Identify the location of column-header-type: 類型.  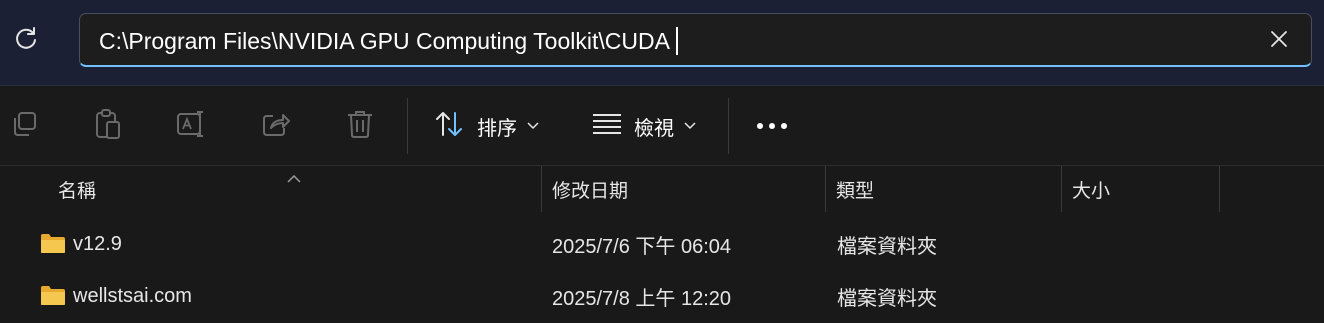
(855, 189).